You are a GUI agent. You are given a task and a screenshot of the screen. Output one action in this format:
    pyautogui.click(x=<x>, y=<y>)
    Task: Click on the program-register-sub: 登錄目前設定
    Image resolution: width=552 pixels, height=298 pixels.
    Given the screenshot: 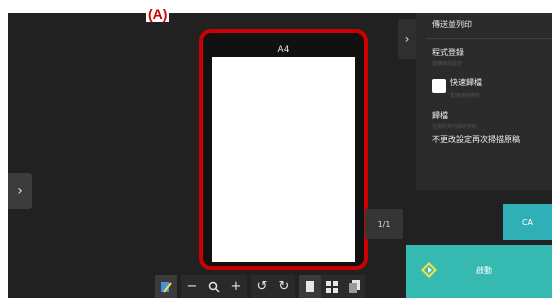 What is the action you would take?
    pyautogui.click(x=447, y=64)
    